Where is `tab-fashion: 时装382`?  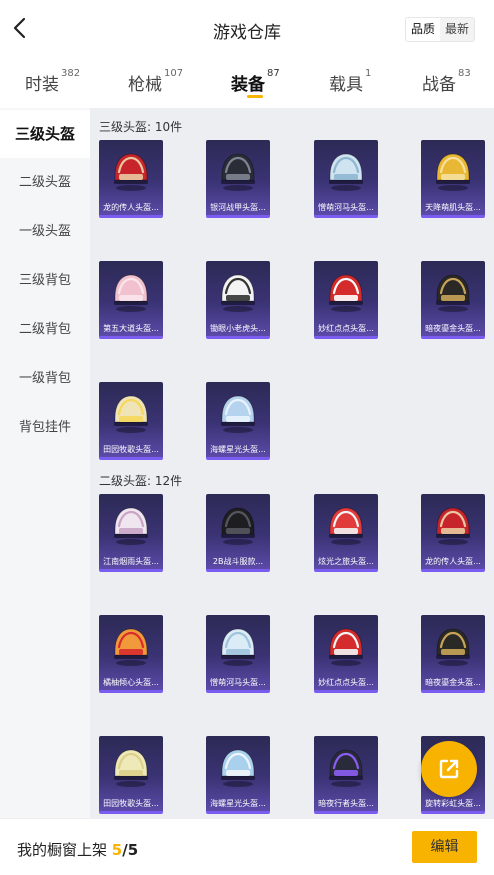
tab-fashion: 时装382 is located at coordinates (53, 81).